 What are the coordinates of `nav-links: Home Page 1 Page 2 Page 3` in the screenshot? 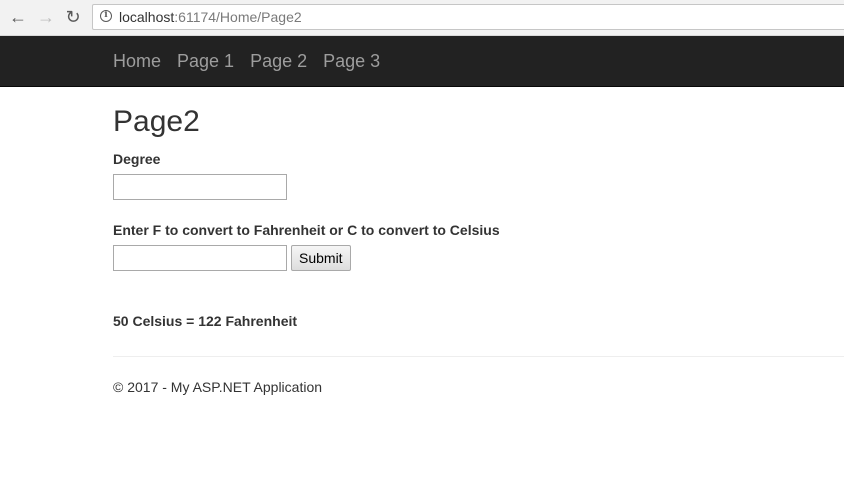 It's located at (254, 61).